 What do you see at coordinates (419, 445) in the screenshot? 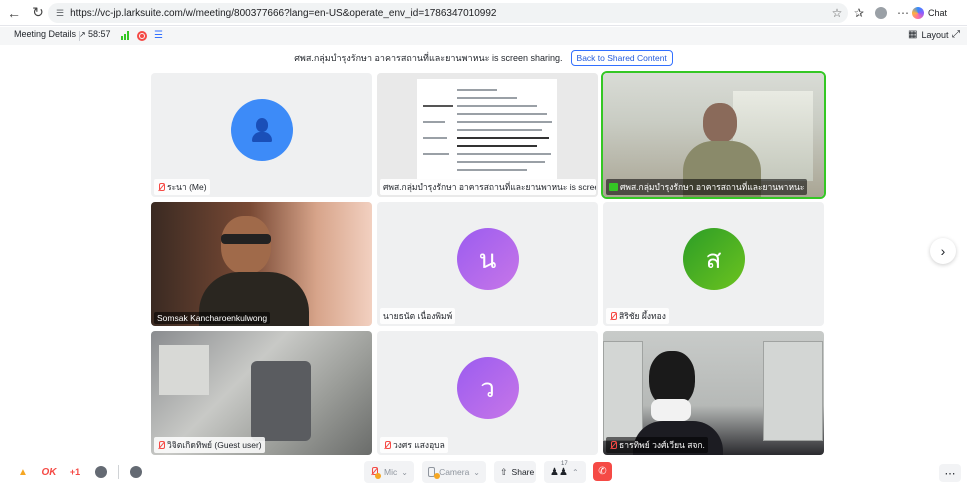
I see `participant-name: วงศร แสงอุบล` at bounding box center [419, 445].